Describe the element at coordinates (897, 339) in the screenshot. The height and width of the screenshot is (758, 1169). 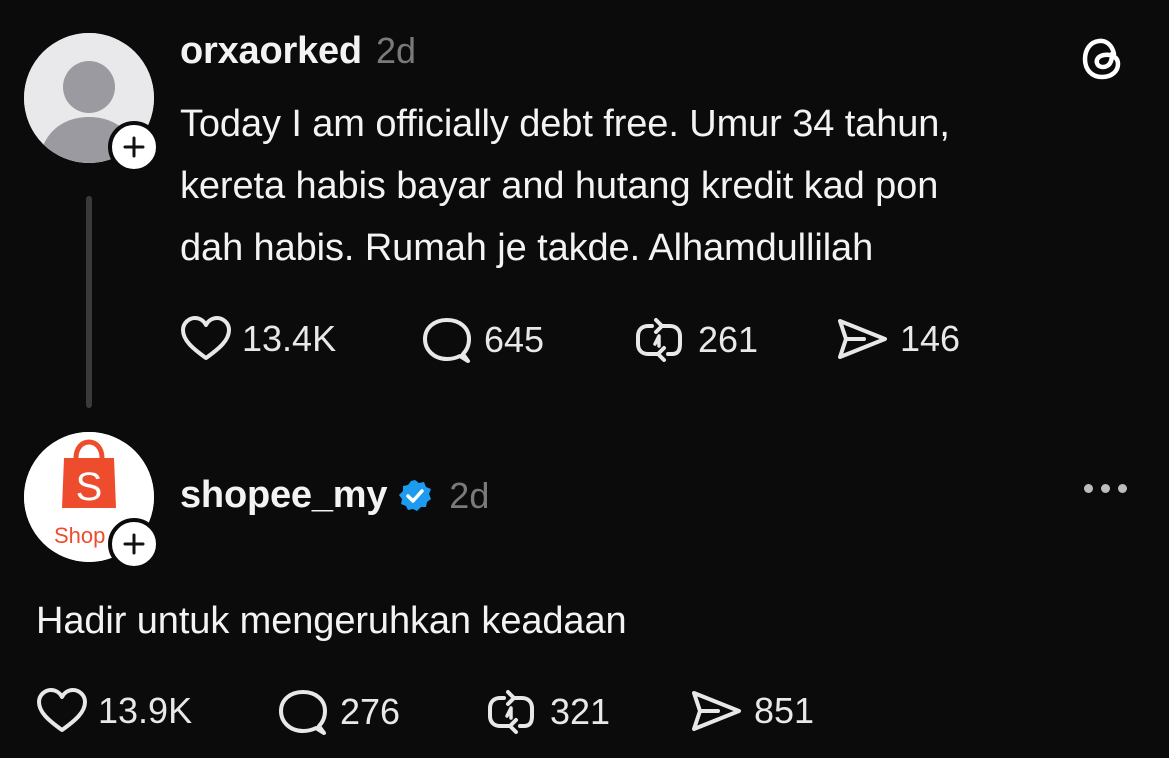
I see `share-button: 146` at that location.